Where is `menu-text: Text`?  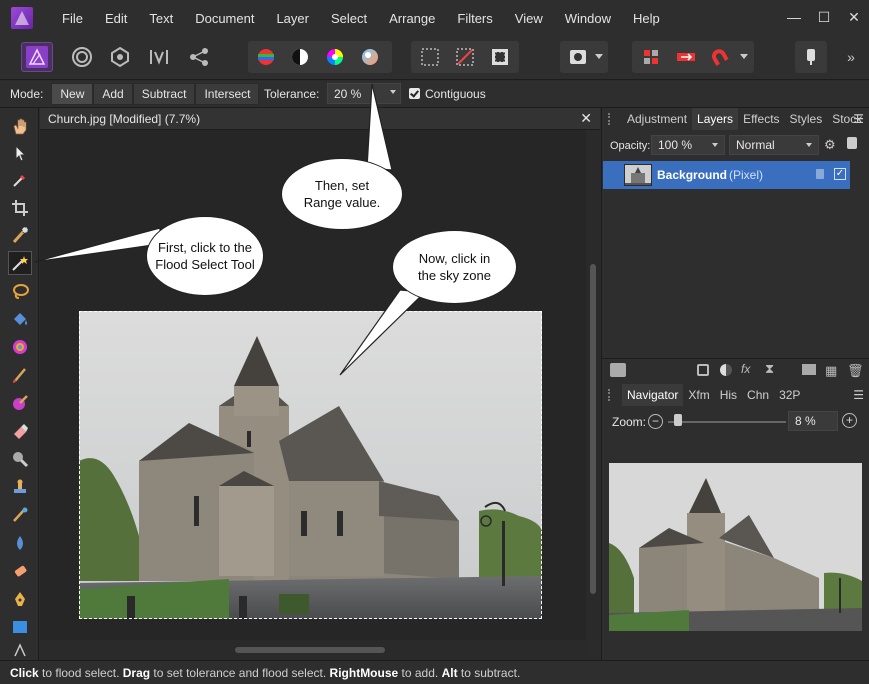
menu-text: Text is located at coordinates (161, 18).